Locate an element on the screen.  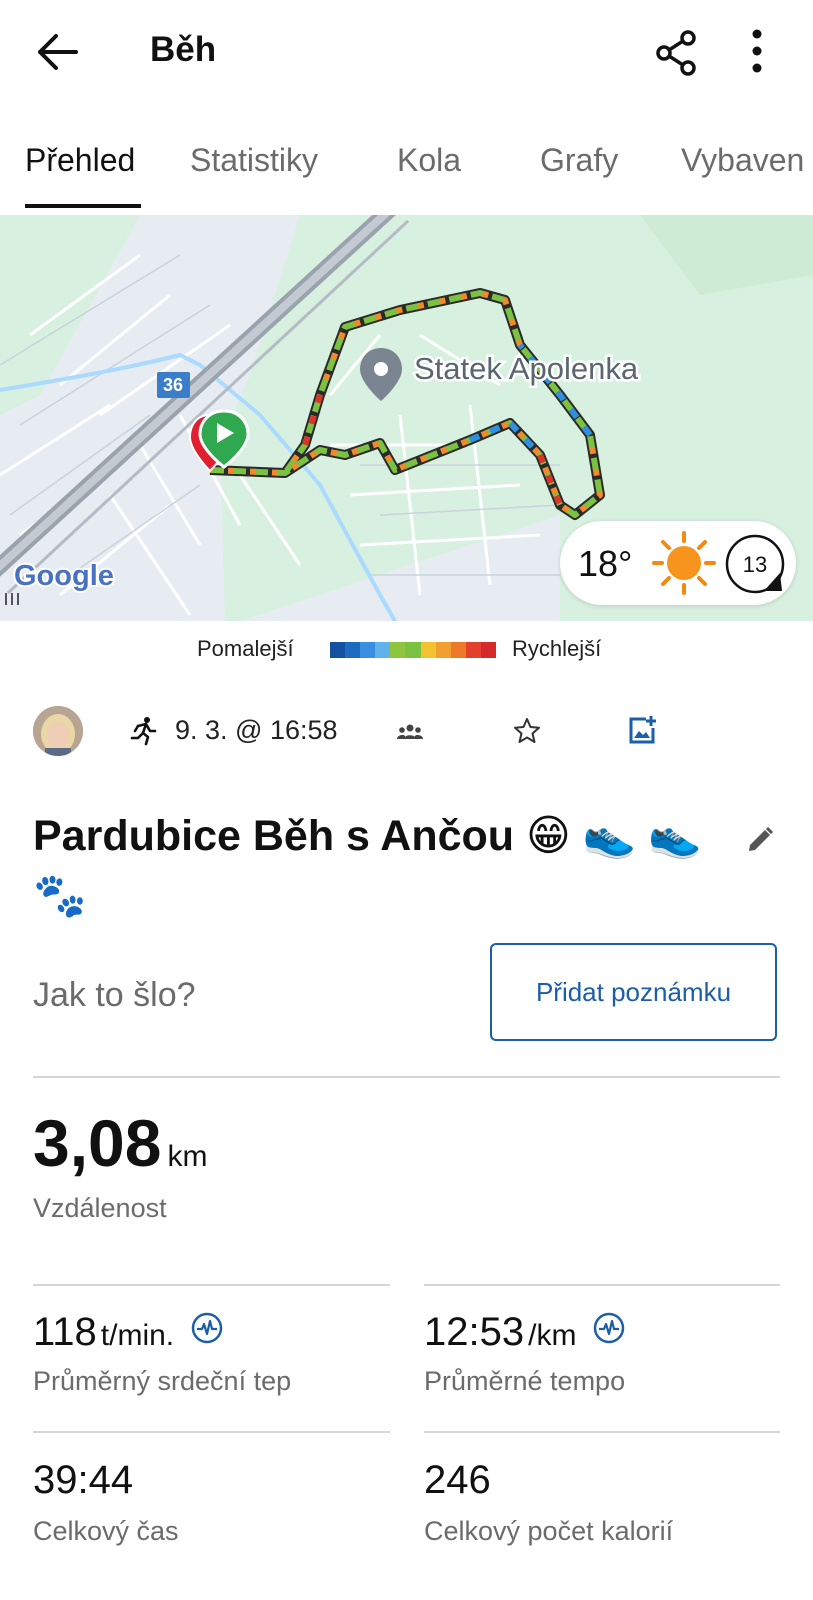
calories-value: 246 is located at coordinates (457, 1480).